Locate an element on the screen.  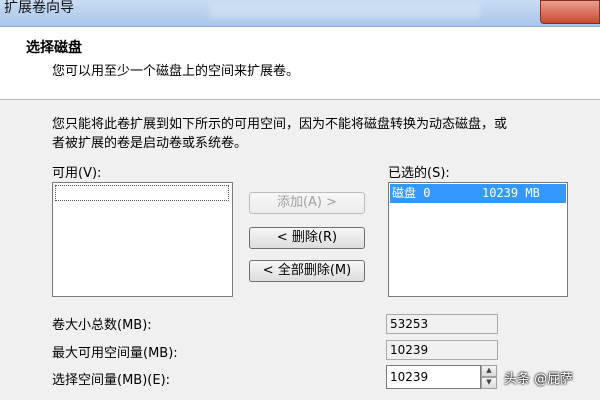
disk-name: 磁盘 0 is located at coordinates (411, 193).